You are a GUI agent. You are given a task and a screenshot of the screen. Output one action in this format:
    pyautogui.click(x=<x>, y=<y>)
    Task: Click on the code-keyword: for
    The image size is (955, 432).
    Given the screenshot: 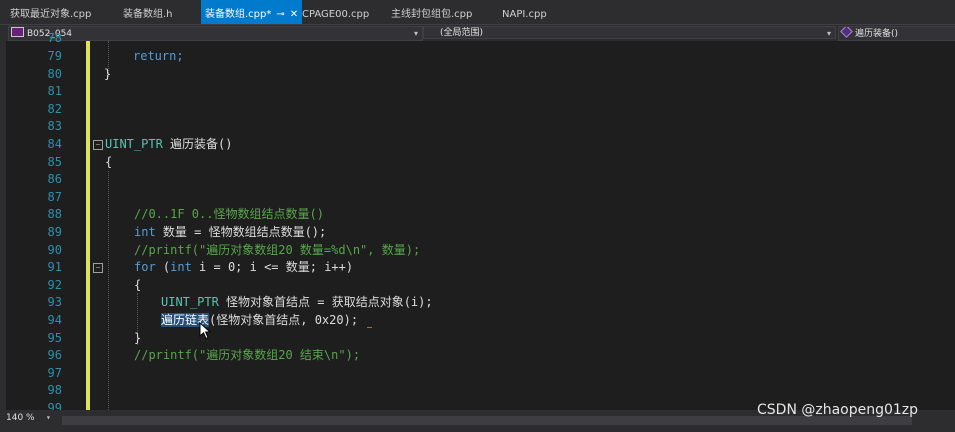 What is the action you would take?
    pyautogui.click(x=145, y=267)
    